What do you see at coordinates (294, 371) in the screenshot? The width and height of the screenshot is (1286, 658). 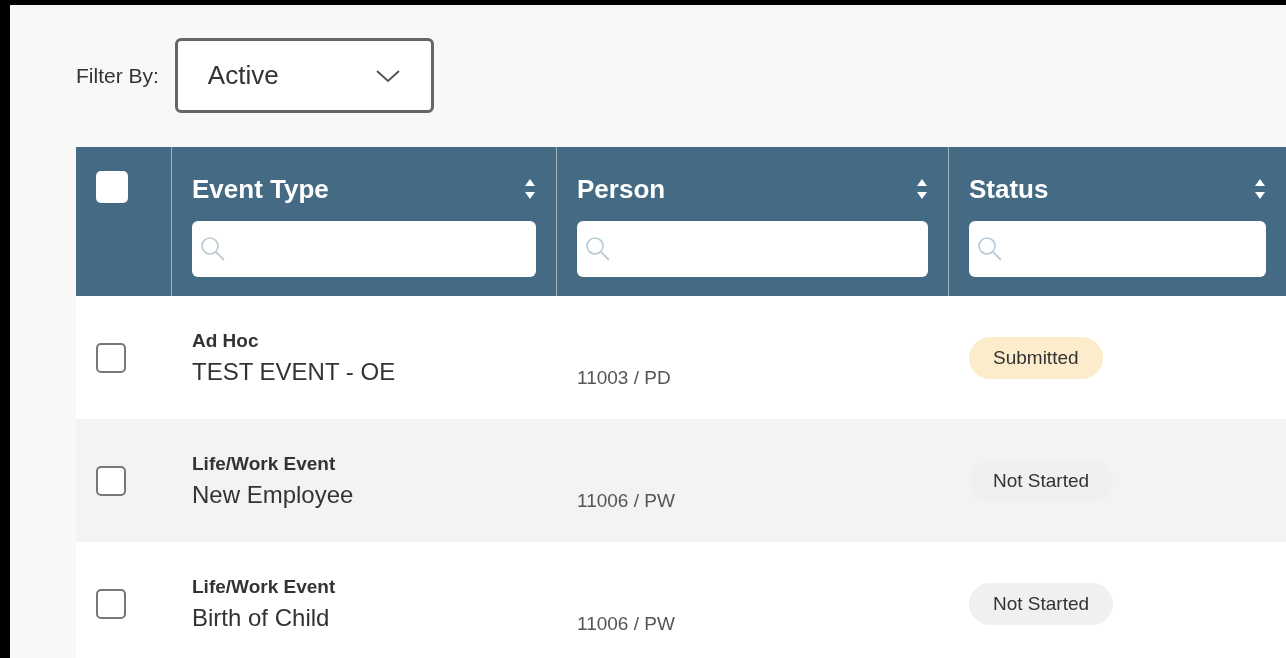 I see `event-name: TEST EVENT - OE` at bounding box center [294, 371].